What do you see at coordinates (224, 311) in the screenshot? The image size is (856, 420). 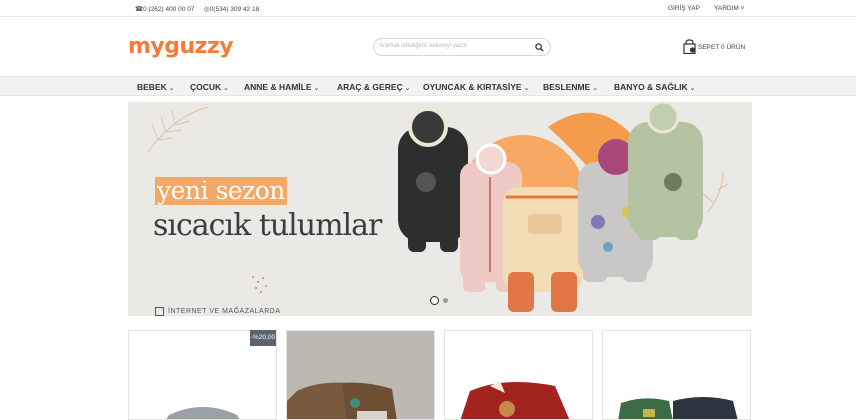 I see `banner-store-text: İNTERNET VE MAĞAZALARDA` at bounding box center [224, 311].